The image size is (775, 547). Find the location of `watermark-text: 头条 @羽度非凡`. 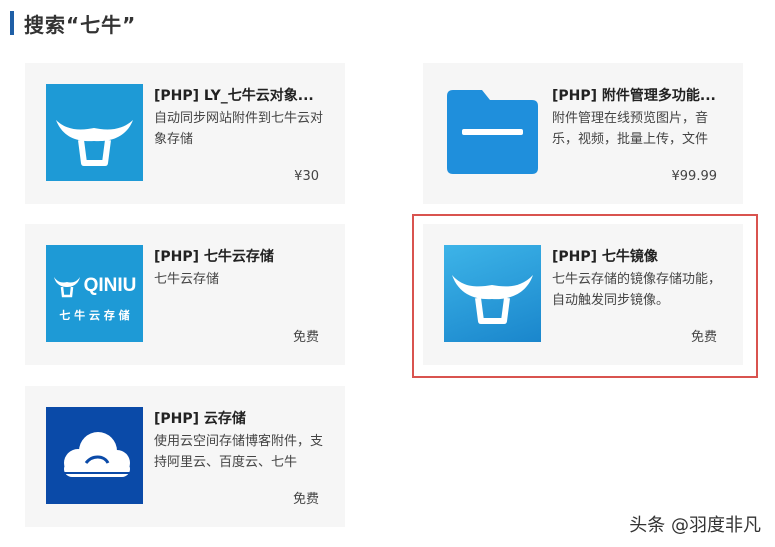

watermark-text: 头条 @羽度非凡 is located at coordinates (695, 525).